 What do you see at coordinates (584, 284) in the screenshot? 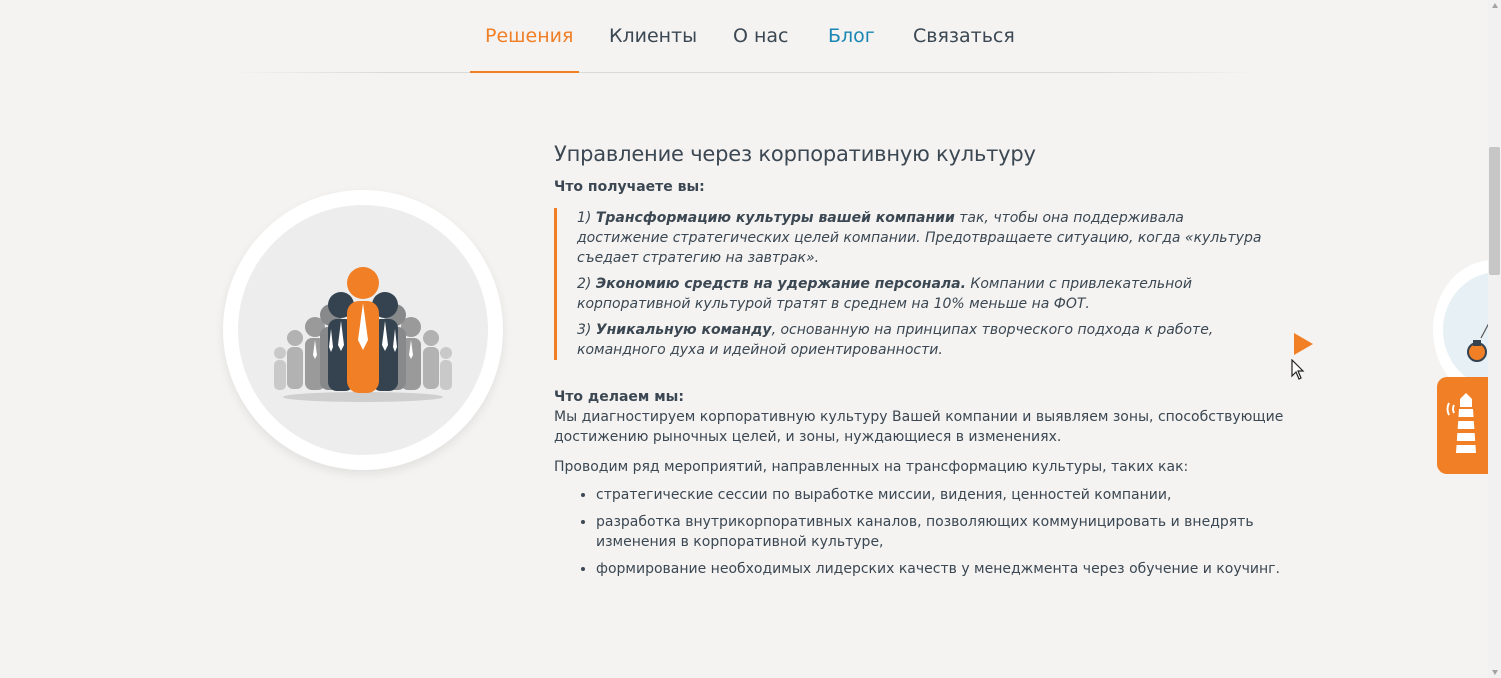
I see `benefit-number: 2)` at bounding box center [584, 284].